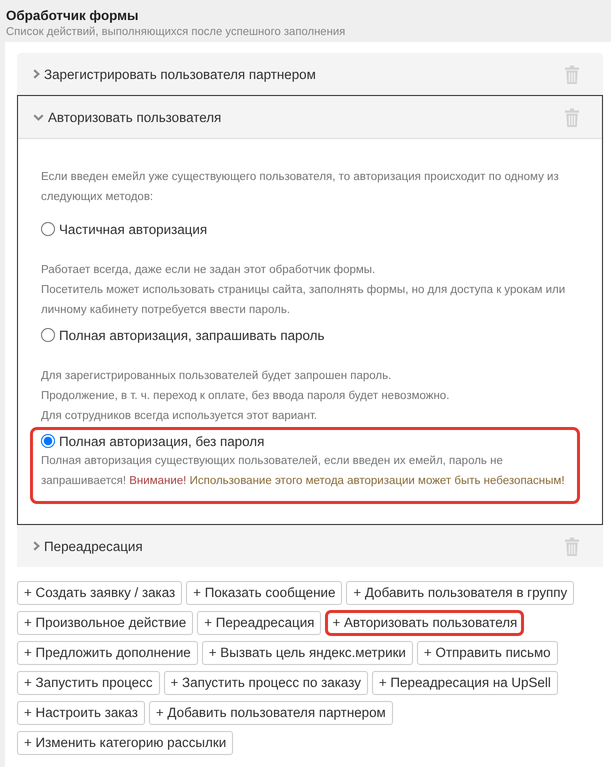 The height and width of the screenshot is (767, 611). Describe the element at coordinates (264, 593) in the screenshot. I see `add-action-button: + Показать сообщение` at that location.